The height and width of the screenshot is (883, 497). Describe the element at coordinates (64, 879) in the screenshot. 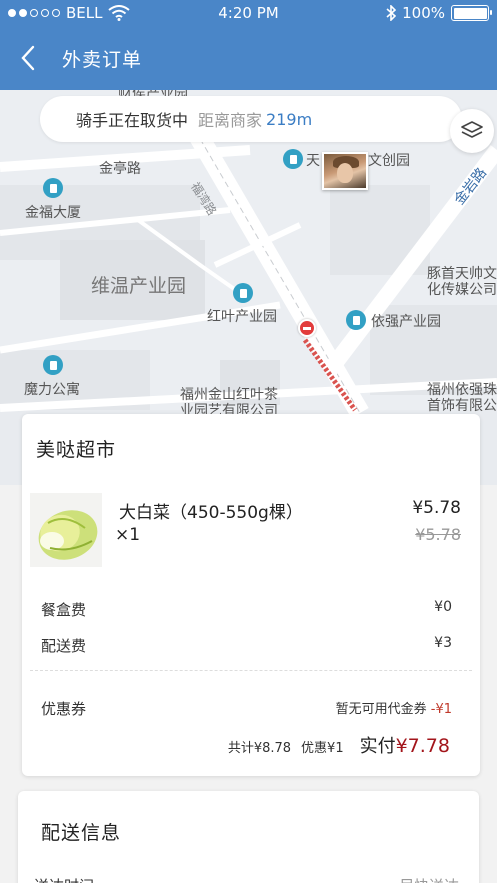

I see `delivery-time-label: 送达时间` at that location.